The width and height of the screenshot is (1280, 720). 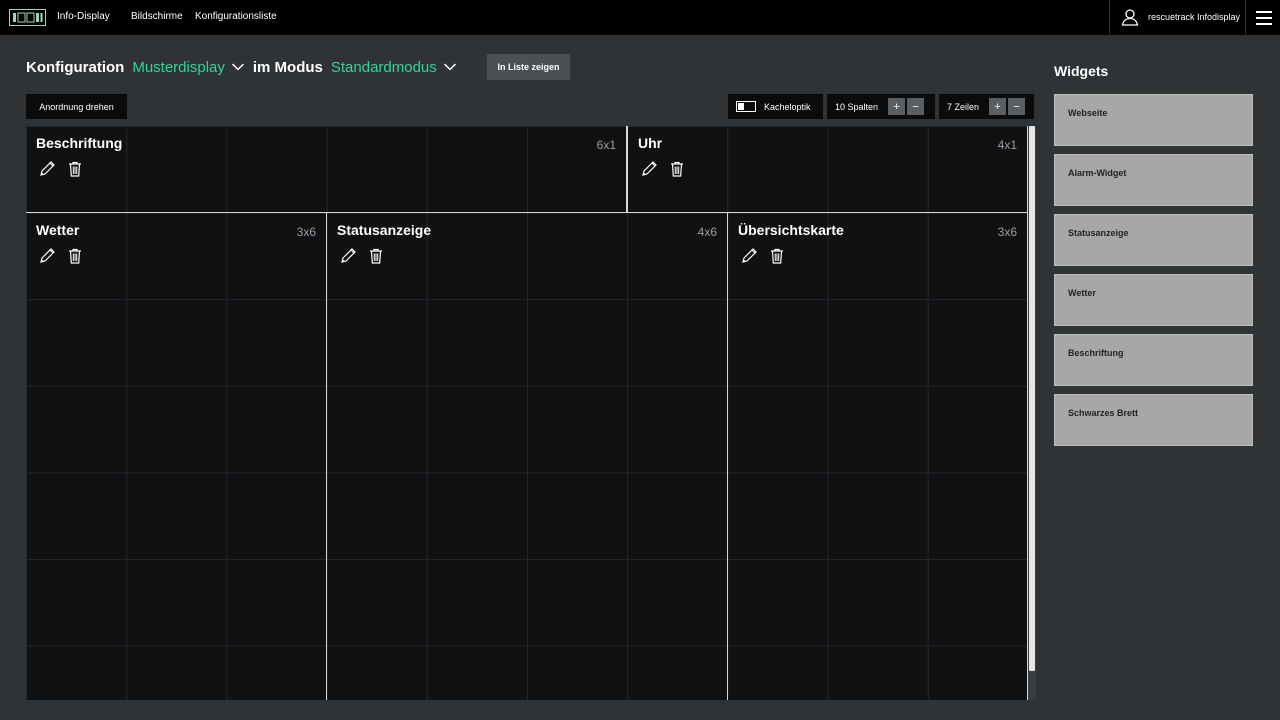 I want to click on rows-control: 7 Zeilen + −, so click(x=986, y=106).